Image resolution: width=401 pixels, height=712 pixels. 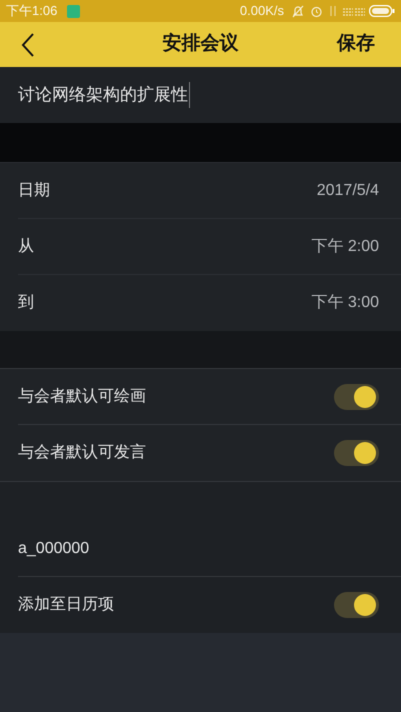 I want to click on row-label: 到, so click(x=26, y=303).